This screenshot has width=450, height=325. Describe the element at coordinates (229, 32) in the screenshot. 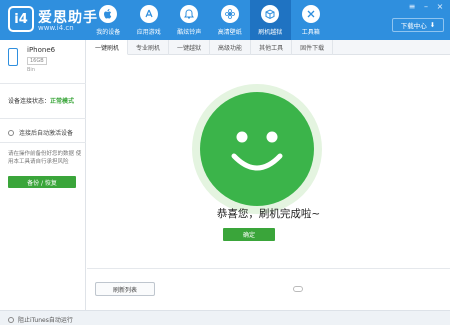

I see `nav-label: 高清壁纸` at that location.